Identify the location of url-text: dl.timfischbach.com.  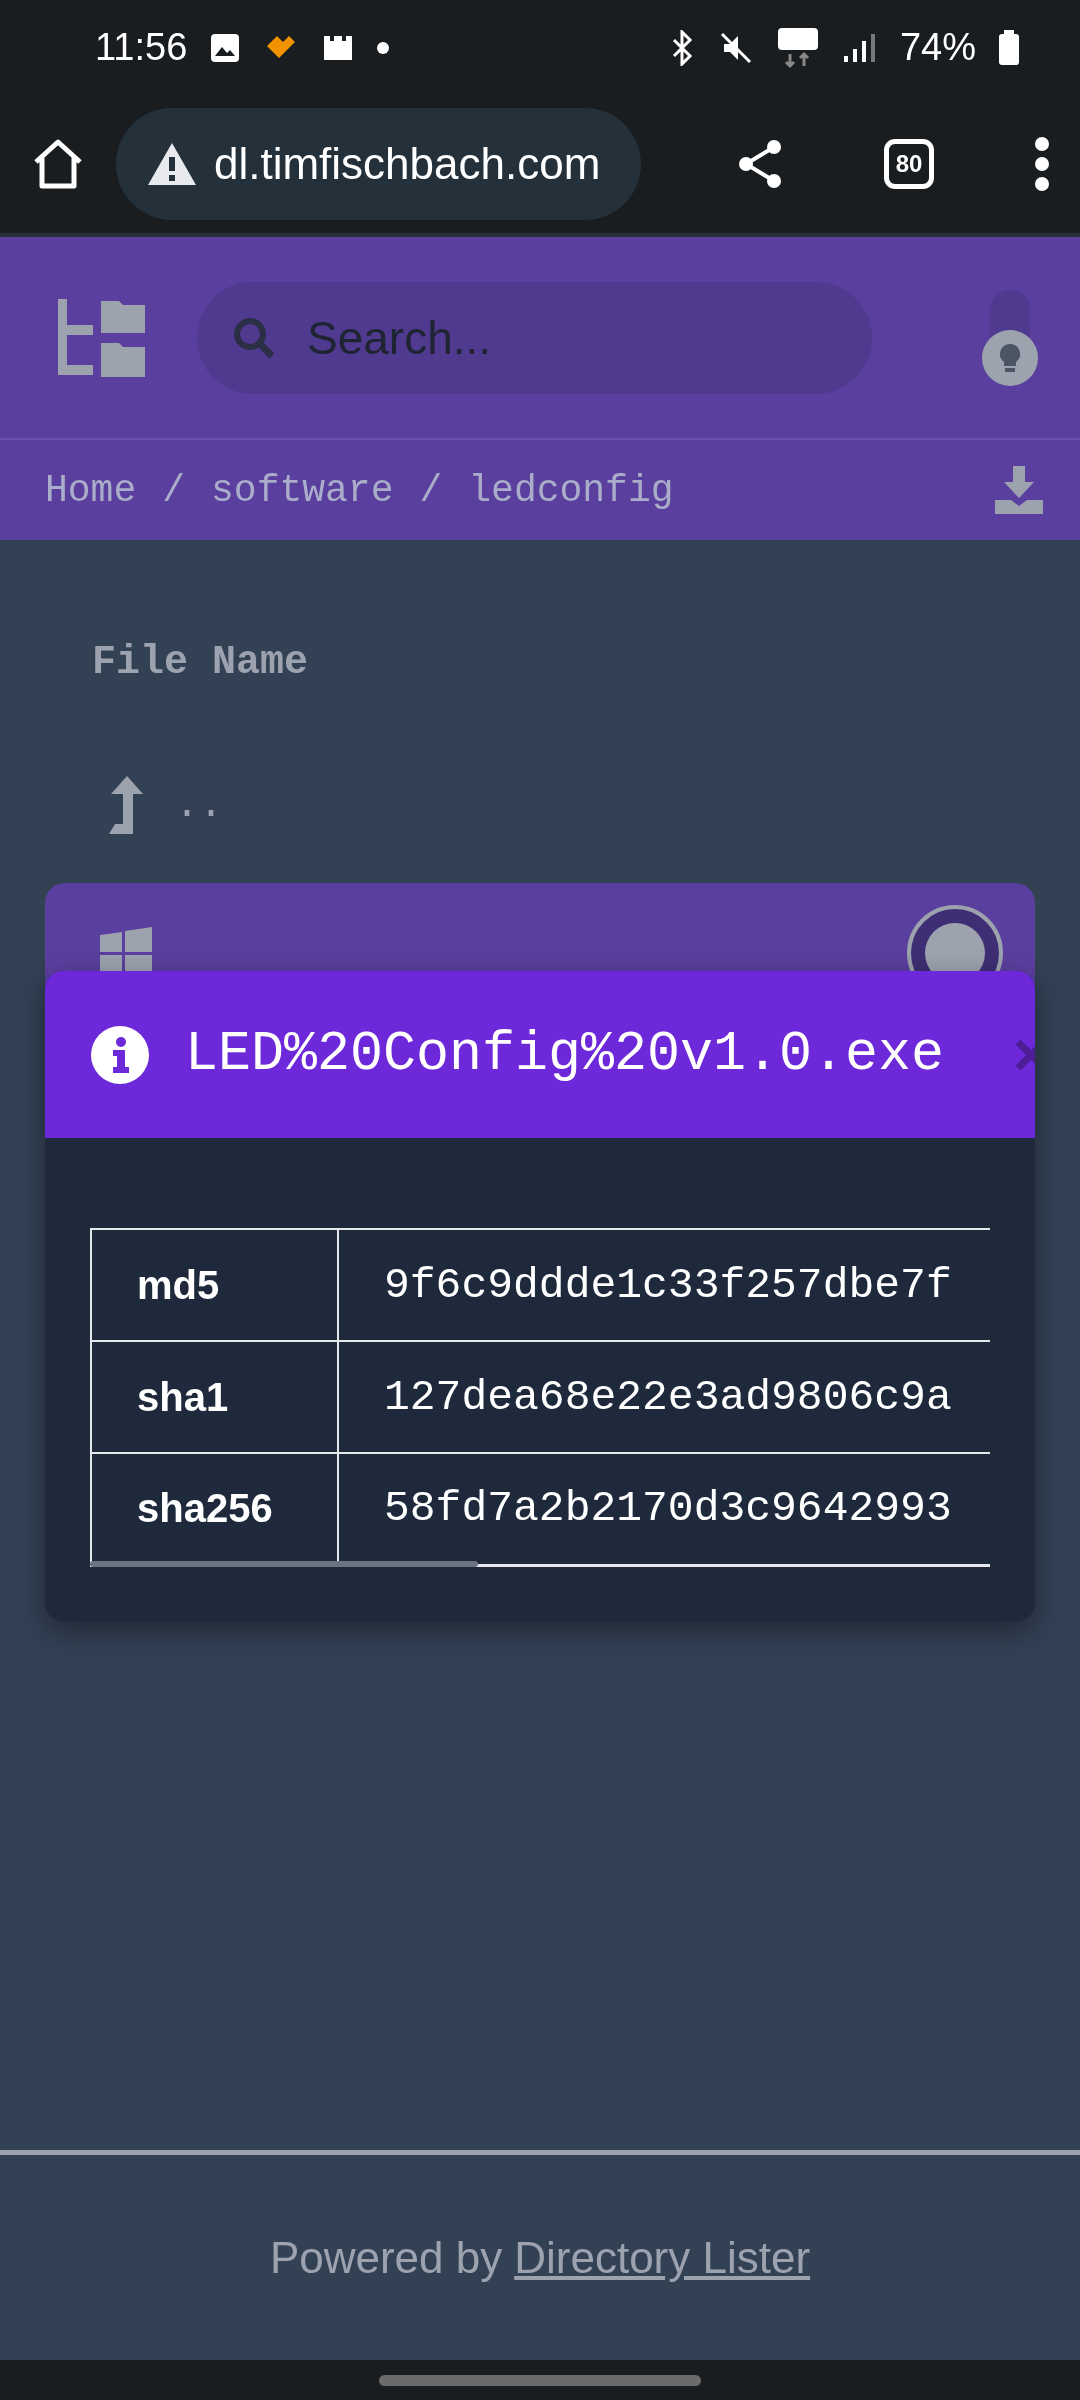
(407, 164).